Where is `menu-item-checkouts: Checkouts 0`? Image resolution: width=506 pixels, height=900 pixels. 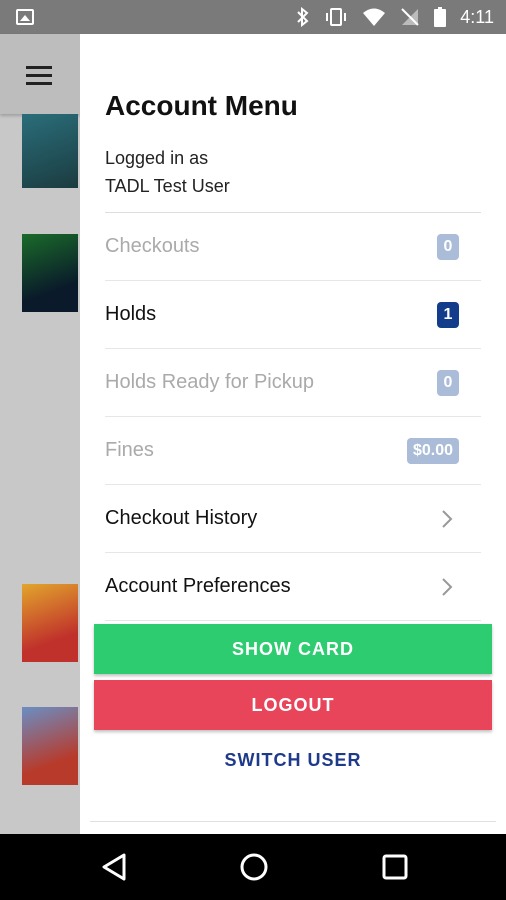
menu-item-checkouts: Checkouts 0 is located at coordinates (293, 247).